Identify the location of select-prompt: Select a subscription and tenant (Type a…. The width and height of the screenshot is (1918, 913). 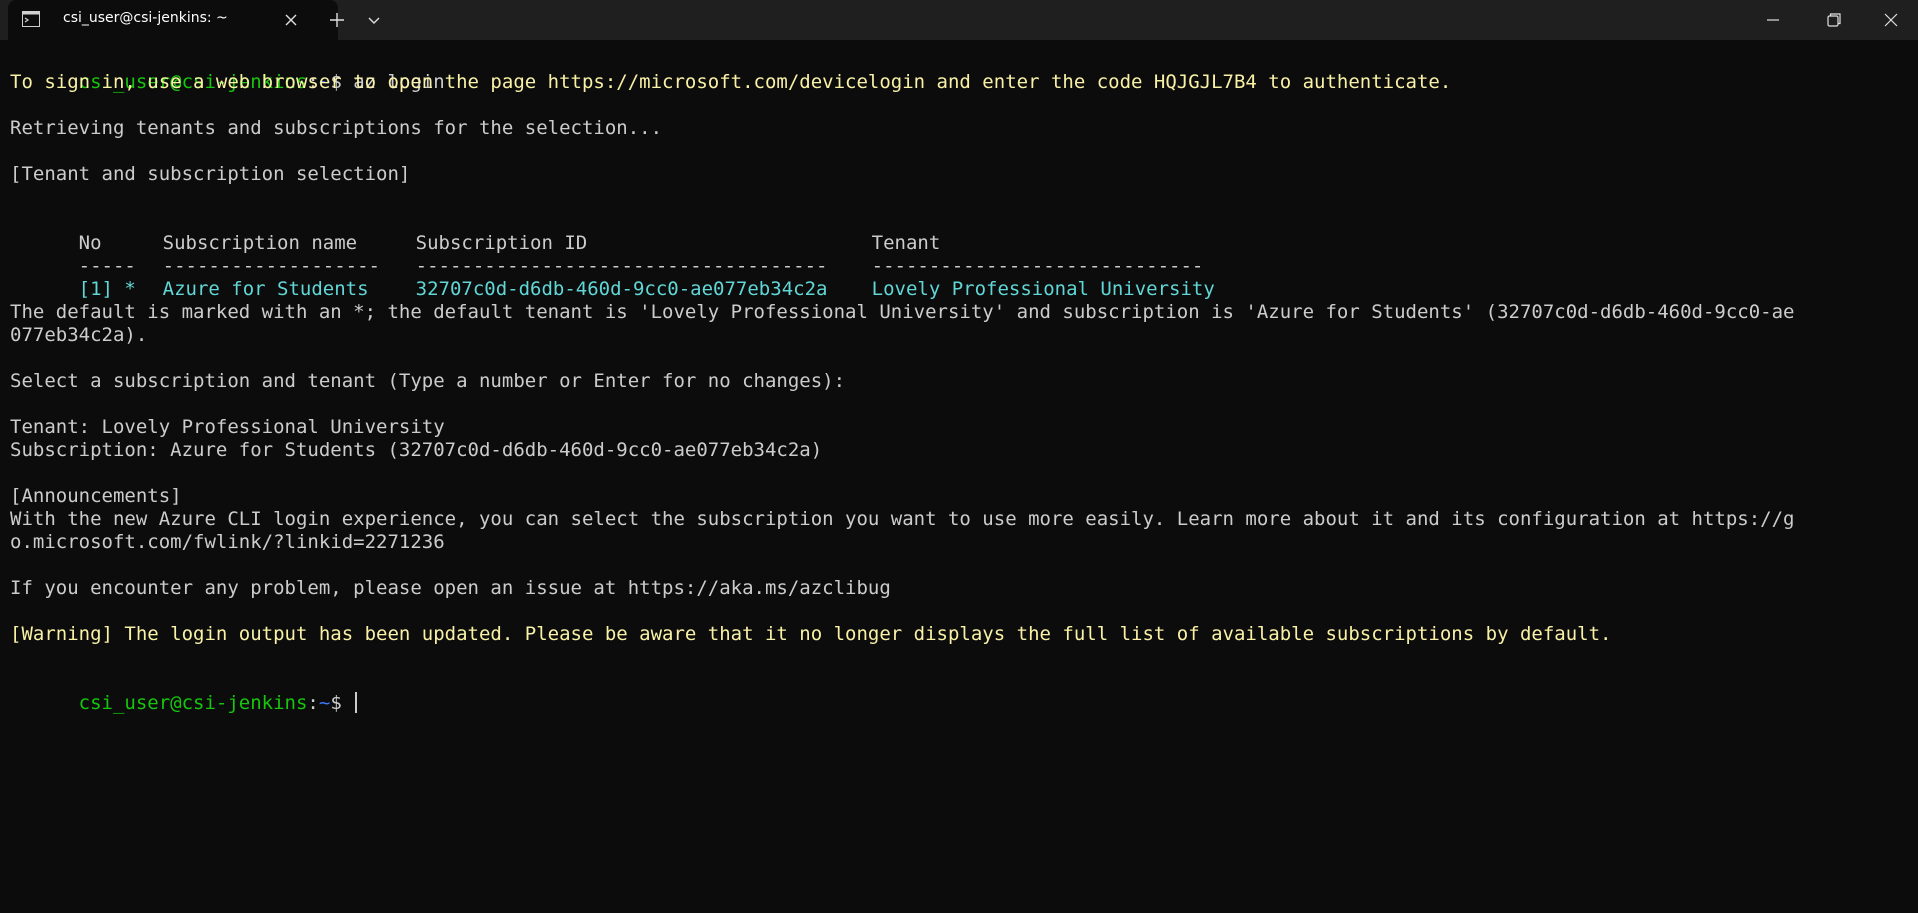
(428, 381).